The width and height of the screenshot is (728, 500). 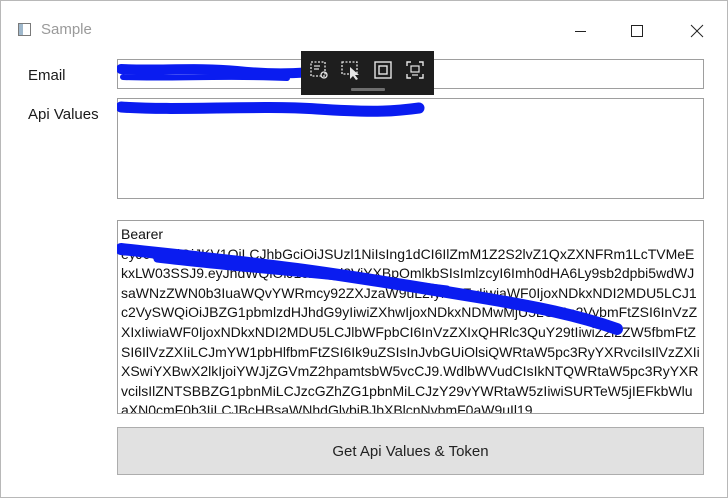 I want to click on debug-toolbar, so click(x=367, y=73).